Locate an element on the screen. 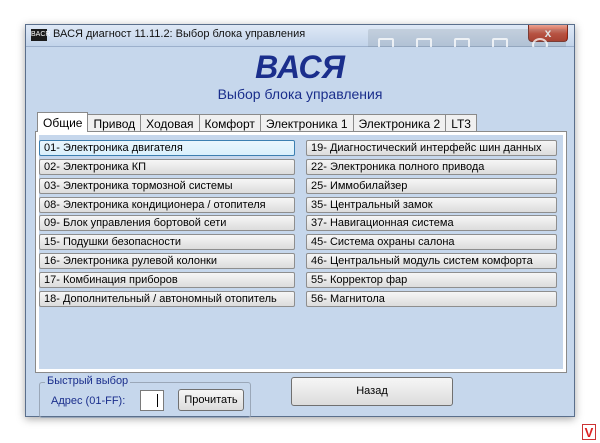 The height and width of the screenshot is (443, 600). module-button: 15- Подушки безопасности is located at coordinates (167, 242).